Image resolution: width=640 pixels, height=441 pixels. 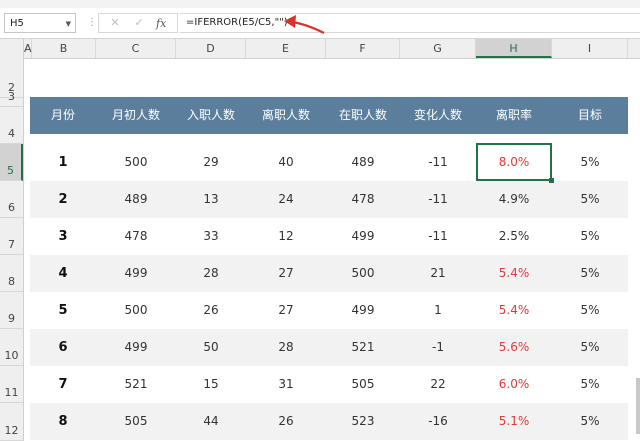 What do you see at coordinates (363, 384) in the screenshot?
I see `cell-current: 505` at bounding box center [363, 384].